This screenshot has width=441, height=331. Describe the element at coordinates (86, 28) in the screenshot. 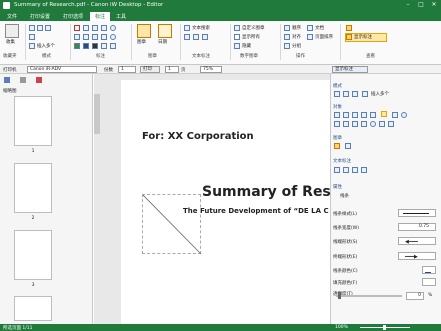

I see `line-icon` at that location.